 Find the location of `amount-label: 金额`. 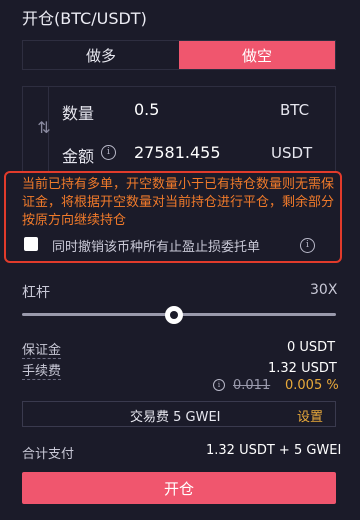

amount-label: 金额 is located at coordinates (78, 156).